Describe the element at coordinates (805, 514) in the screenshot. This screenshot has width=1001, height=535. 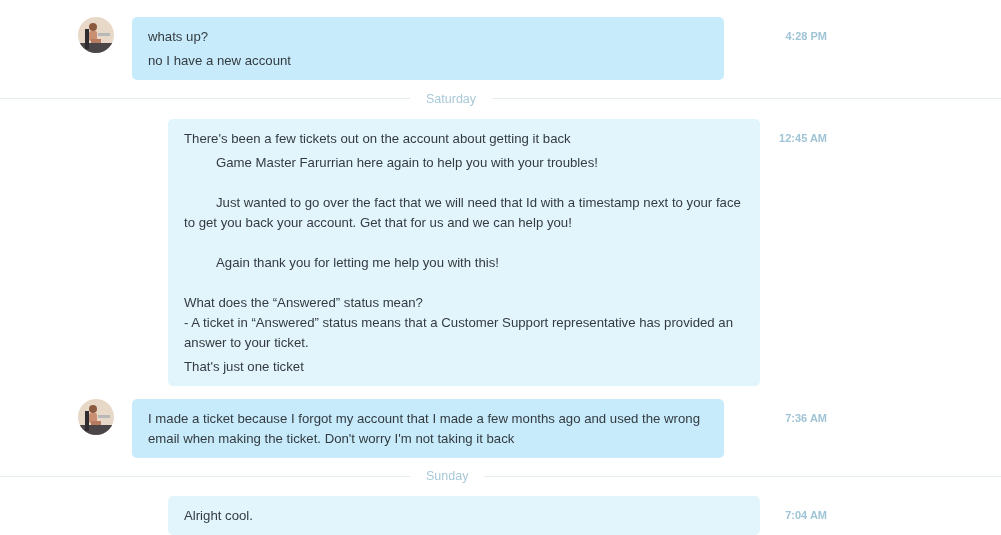
I see `message-time: 7:04 AM` at that location.